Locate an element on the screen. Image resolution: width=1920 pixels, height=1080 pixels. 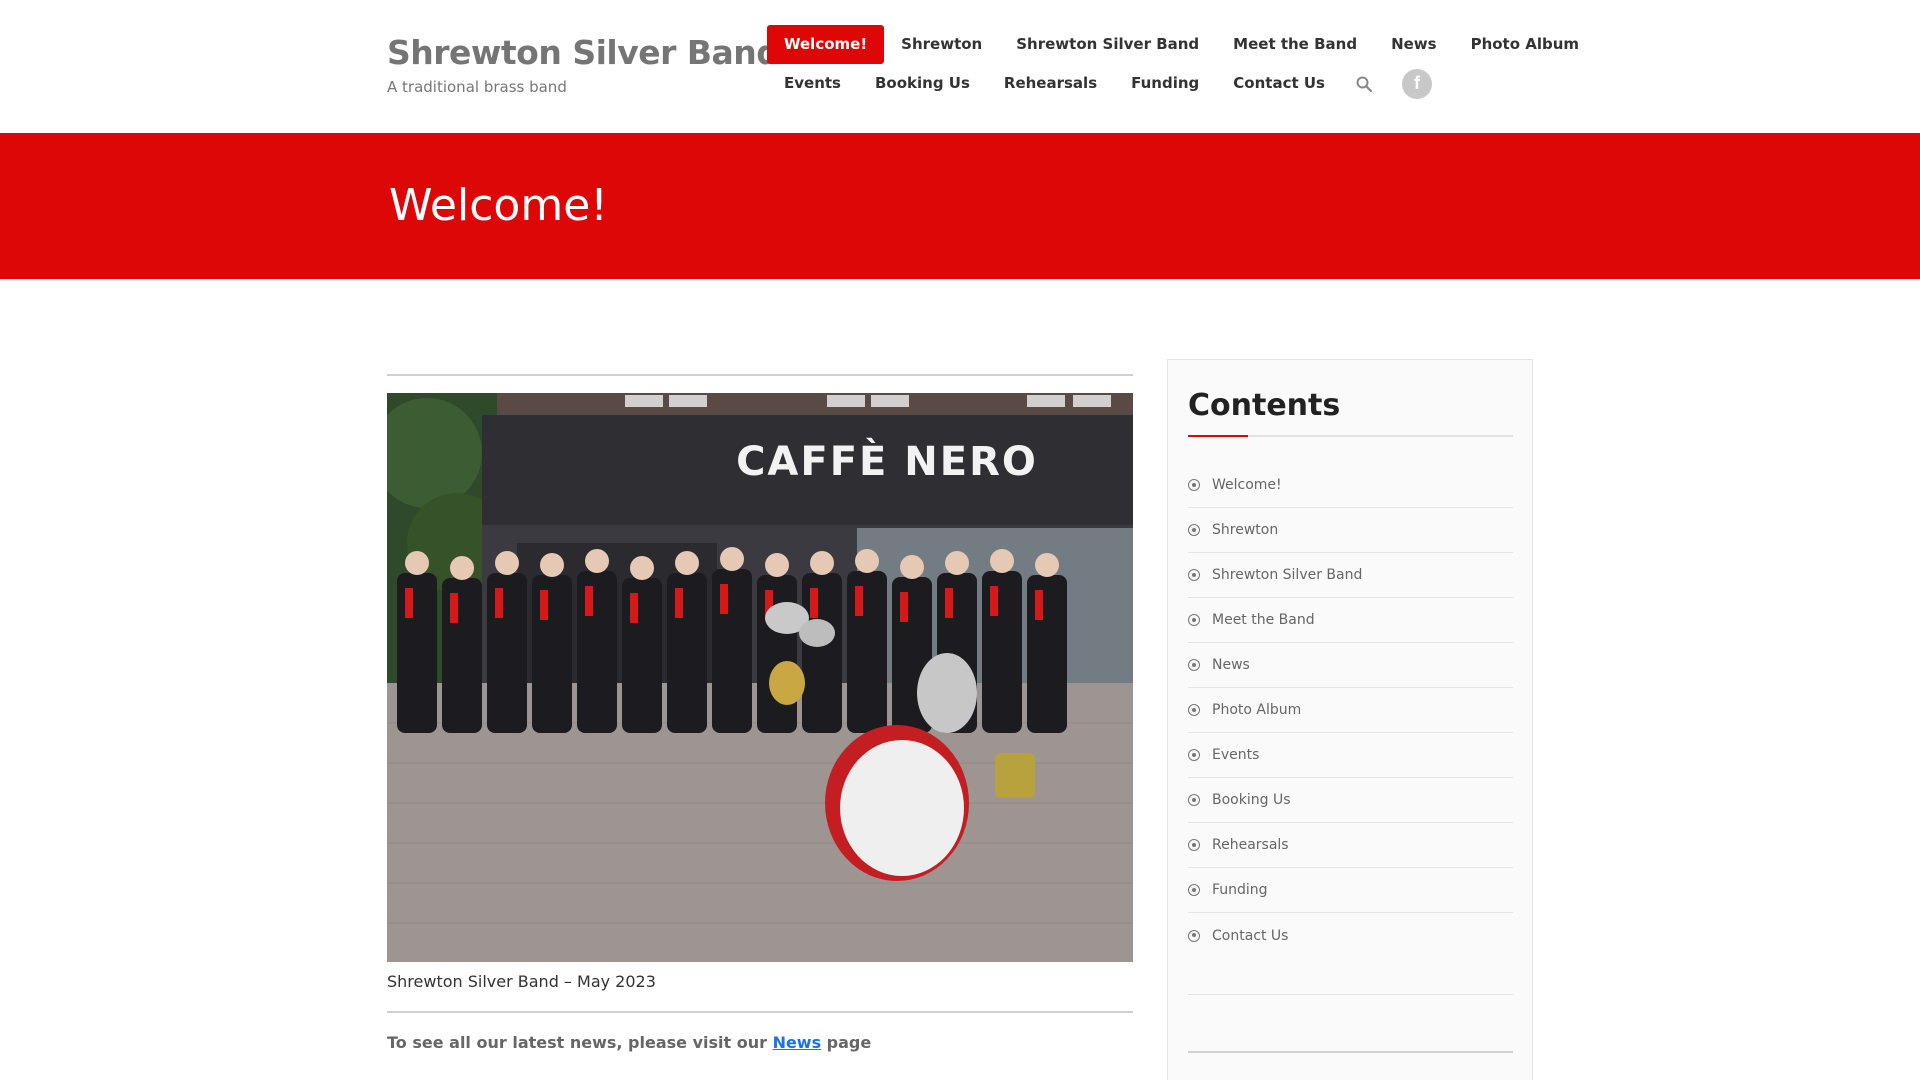
contents-item-shrewton: Shrewton is located at coordinates (1350, 530).